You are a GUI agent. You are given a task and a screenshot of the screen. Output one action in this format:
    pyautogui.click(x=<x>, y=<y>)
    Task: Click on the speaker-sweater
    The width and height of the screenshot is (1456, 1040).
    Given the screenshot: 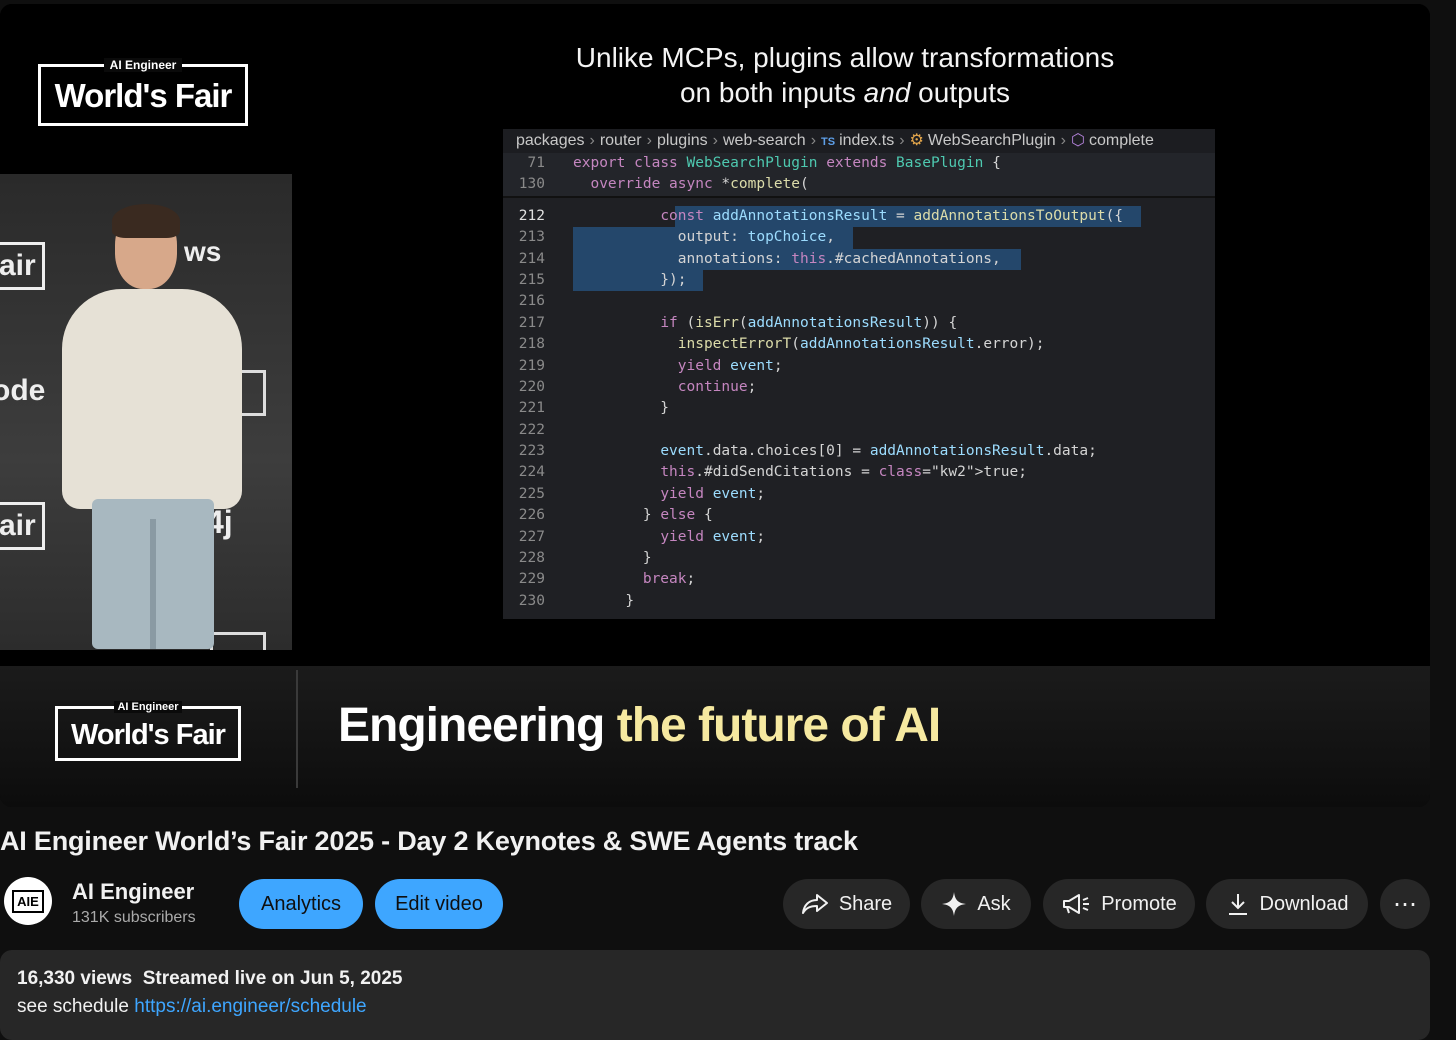 What is the action you would take?
    pyautogui.click(x=152, y=399)
    